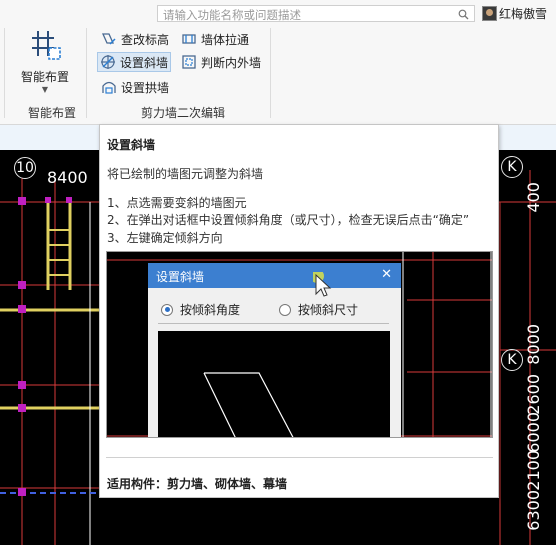 The width and height of the screenshot is (556, 545). I want to click on inclined-wall-label: 设置斜墙, so click(144, 62).